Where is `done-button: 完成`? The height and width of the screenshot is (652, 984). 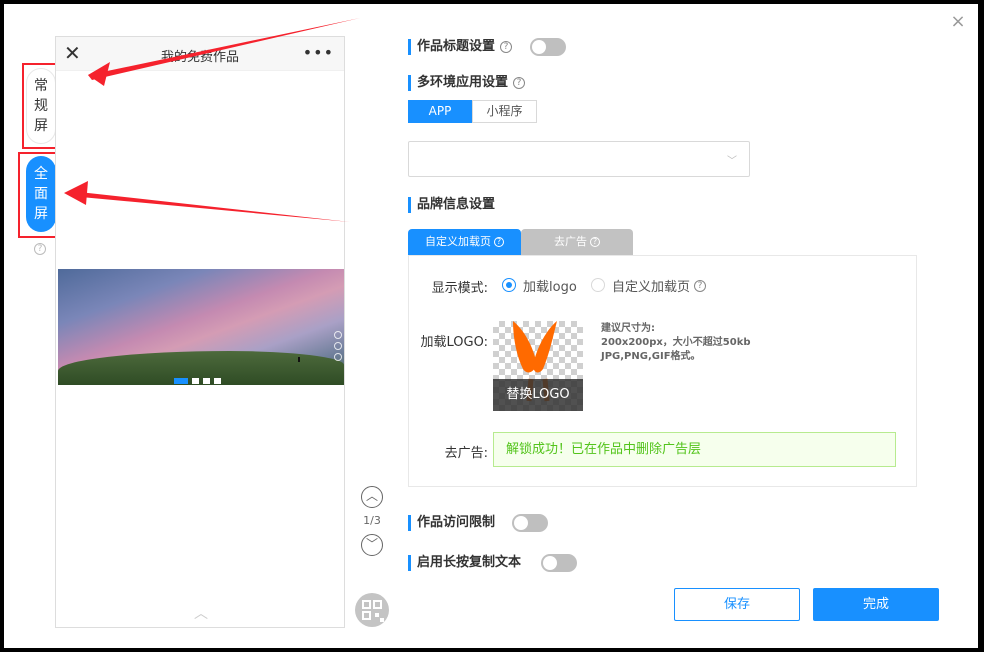 done-button: 完成 is located at coordinates (876, 604).